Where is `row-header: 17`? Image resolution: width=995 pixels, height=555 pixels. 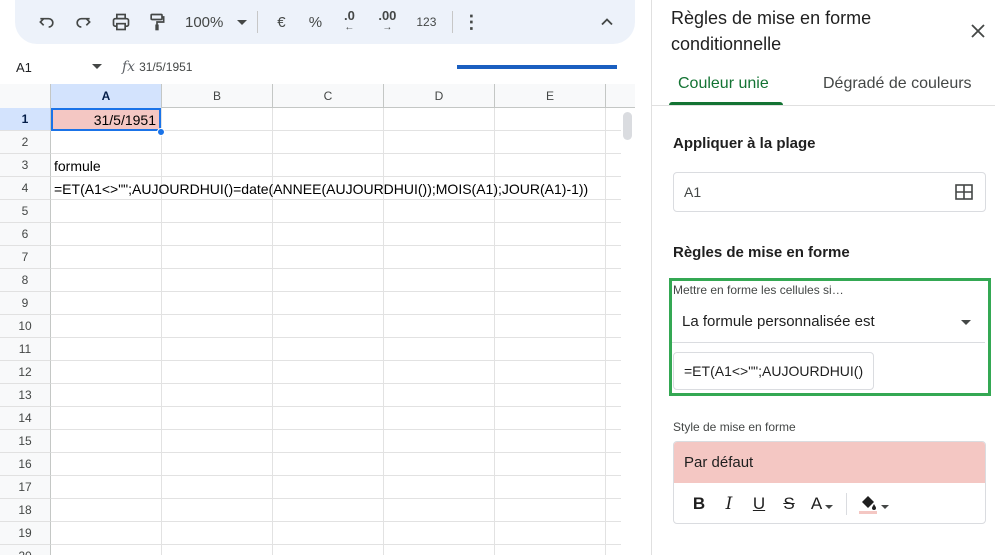
row-header: 17 is located at coordinates (25, 487).